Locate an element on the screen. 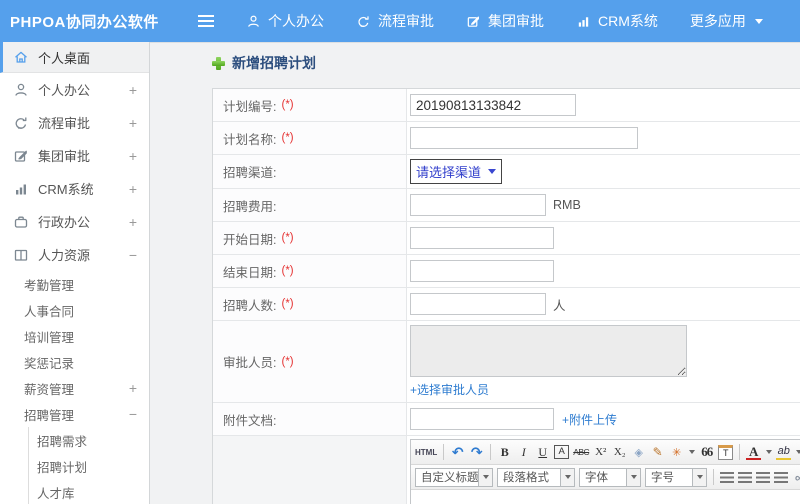 The height and width of the screenshot is (504, 800). headcount-input is located at coordinates (478, 304).